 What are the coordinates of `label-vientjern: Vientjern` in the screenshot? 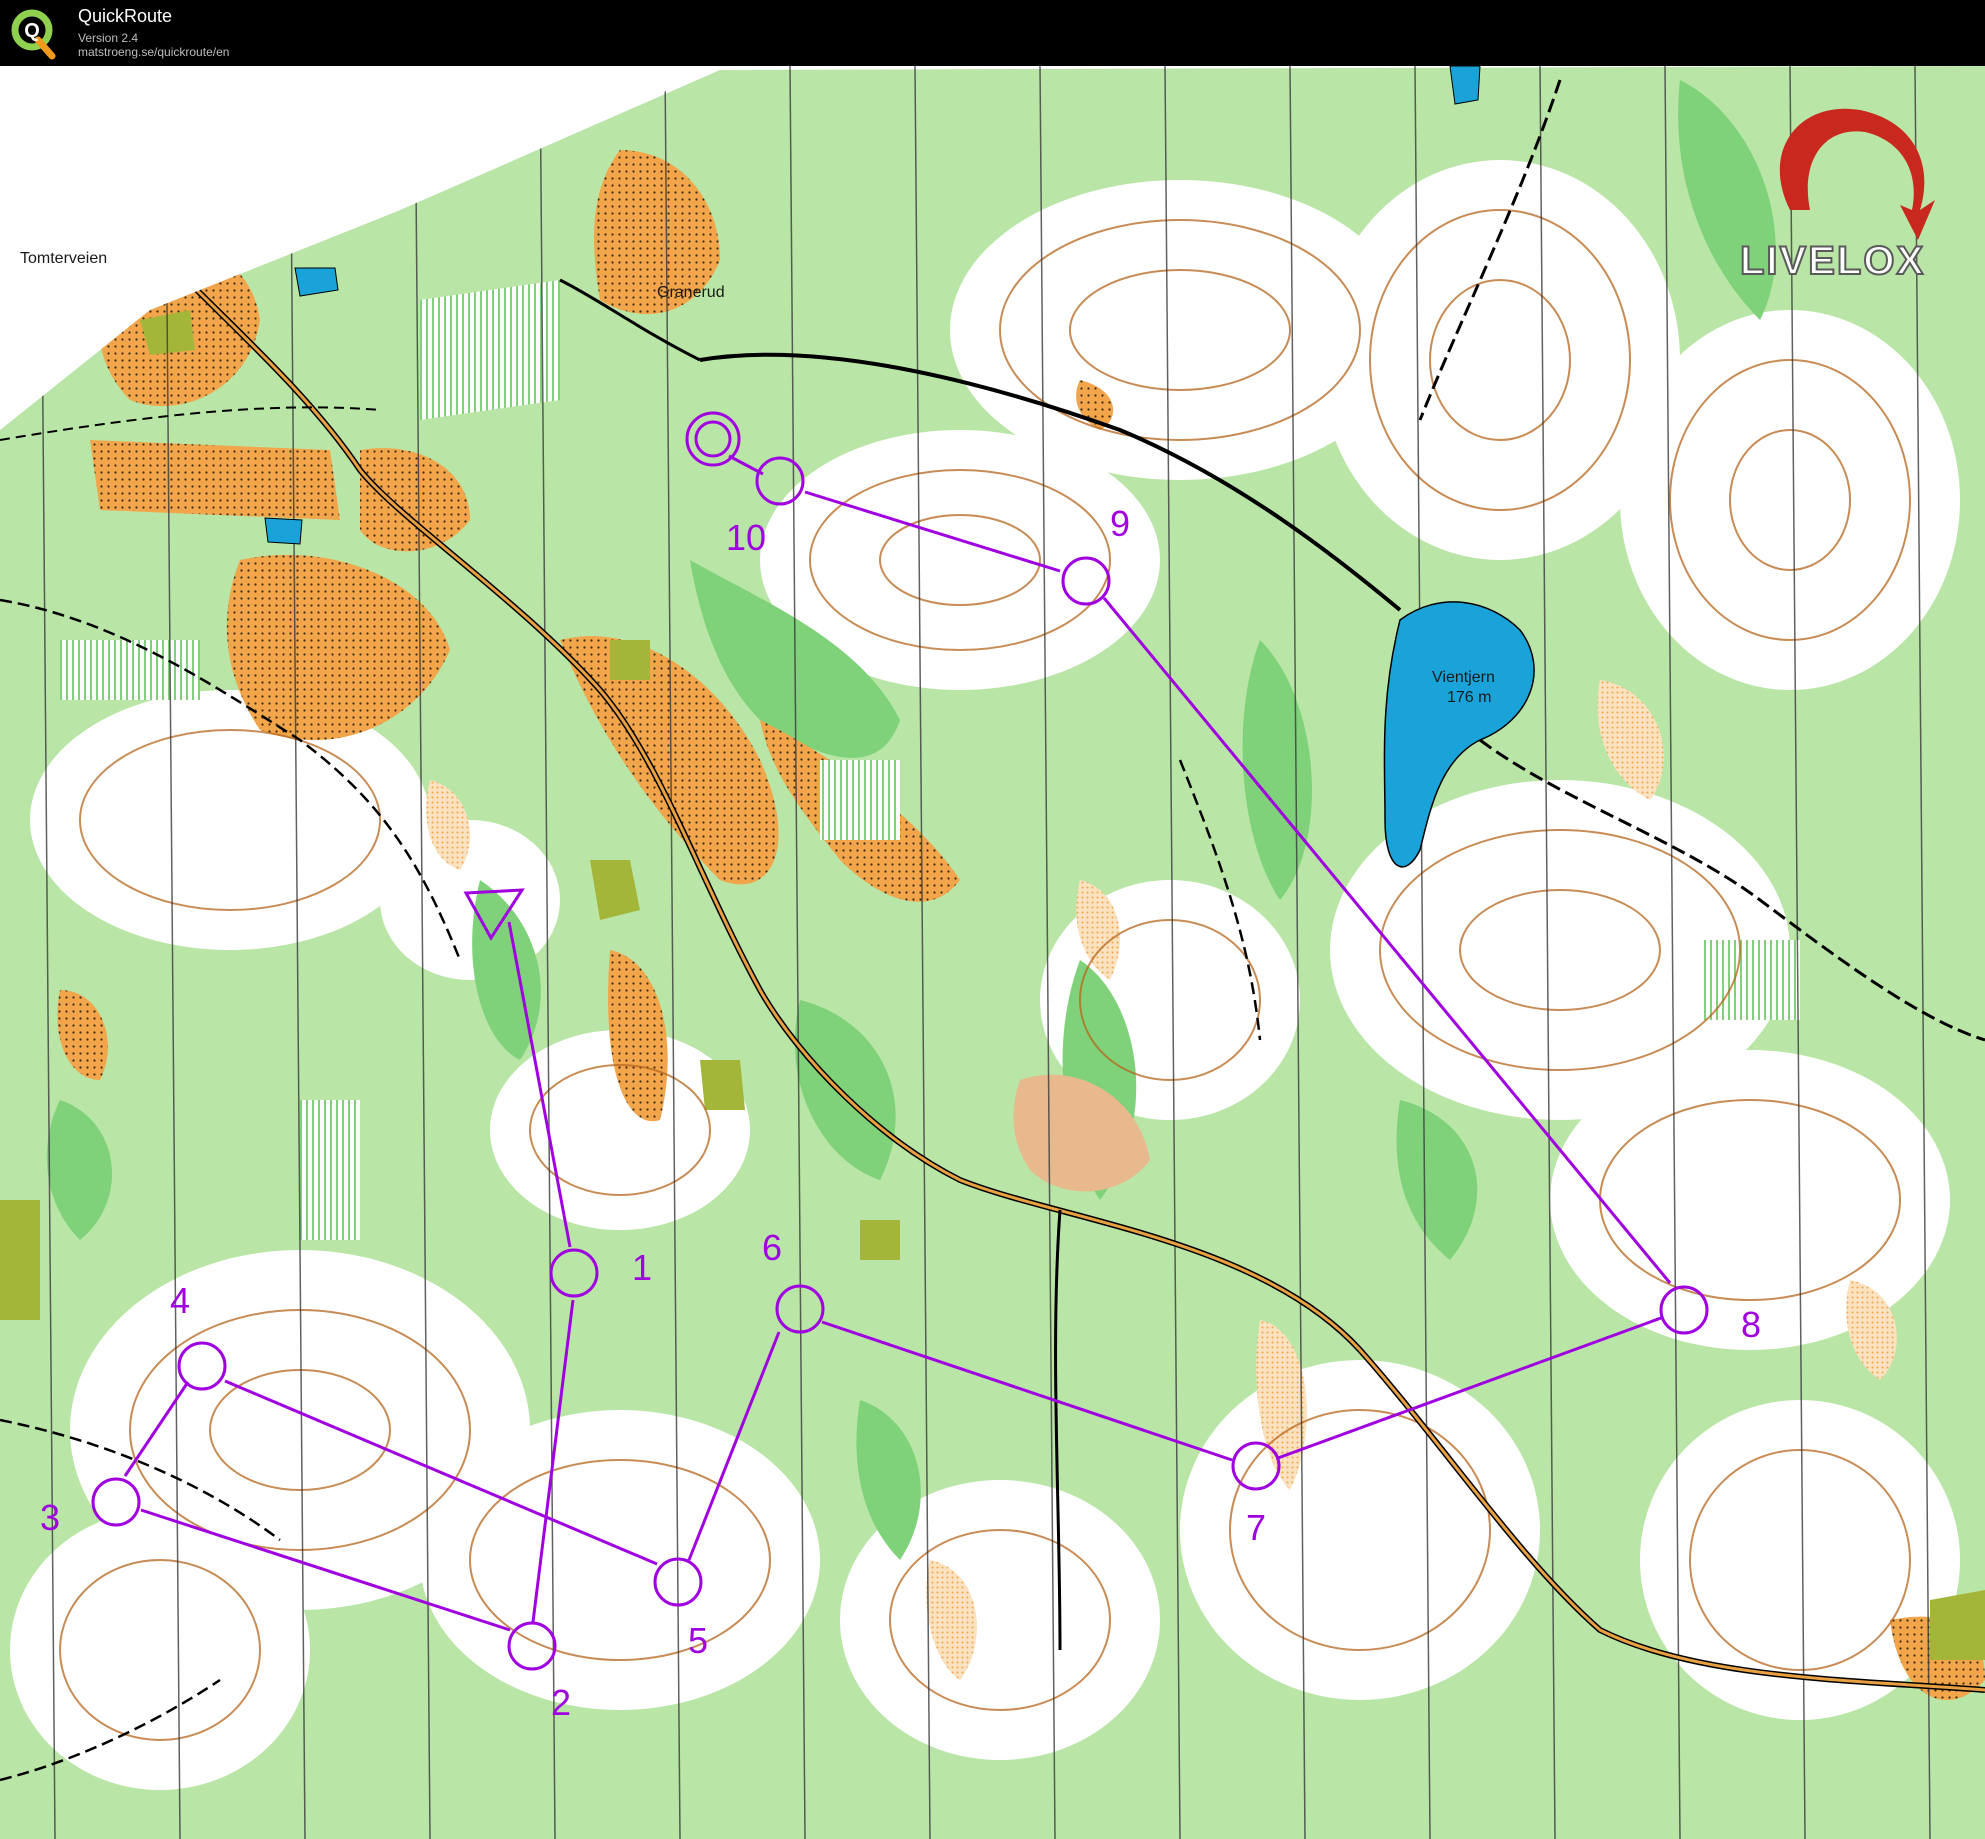 It's located at (1463, 677).